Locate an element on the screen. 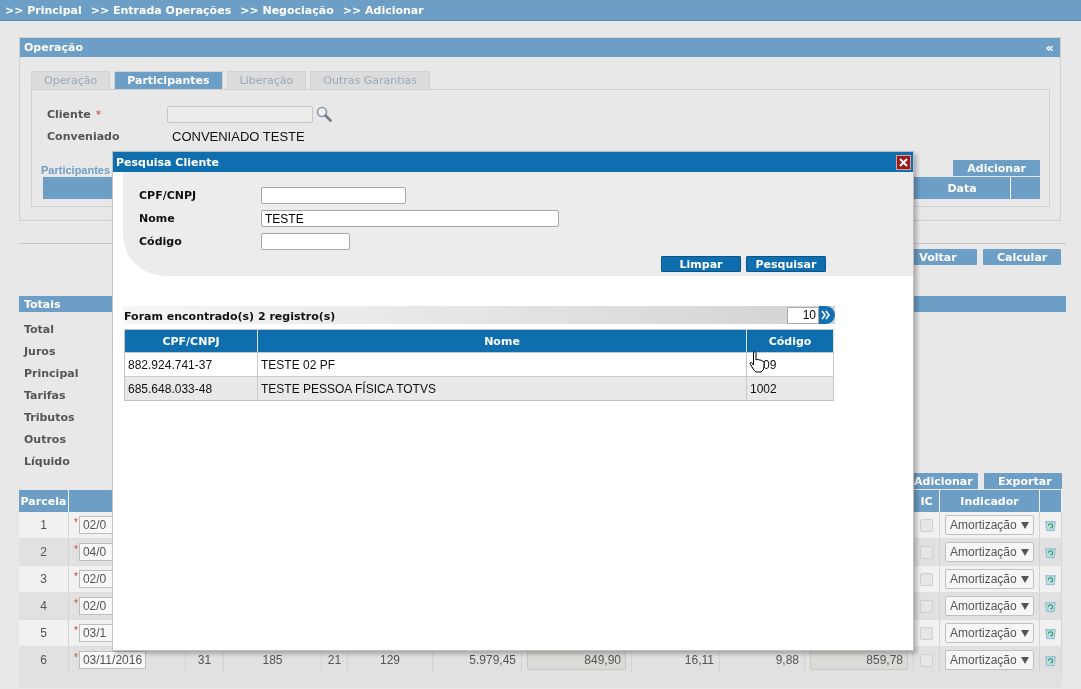 Image resolution: width=1081 pixels, height=689 pixels. dialog-title: Pesquisa Cliente is located at coordinates (167, 162).